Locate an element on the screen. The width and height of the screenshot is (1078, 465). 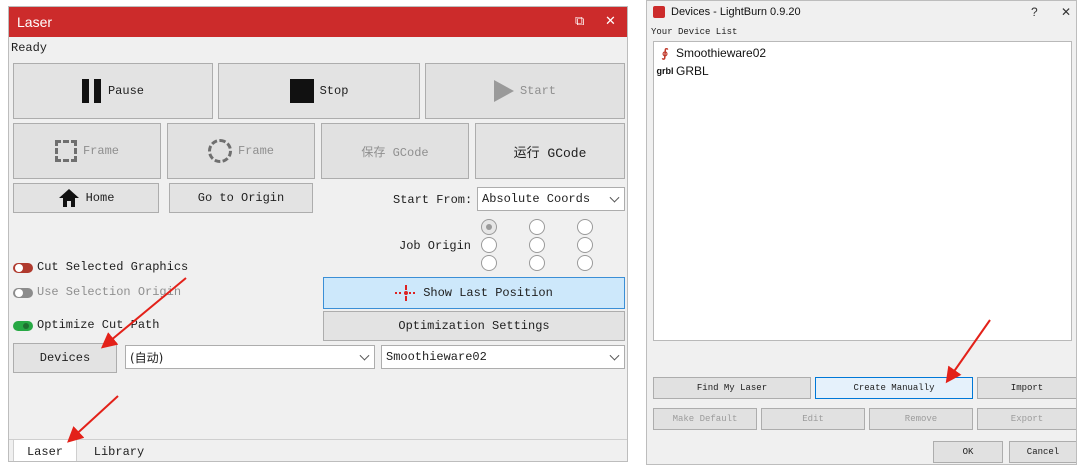
show-last-position-button: Show Last Position is located at coordinates (474, 293).